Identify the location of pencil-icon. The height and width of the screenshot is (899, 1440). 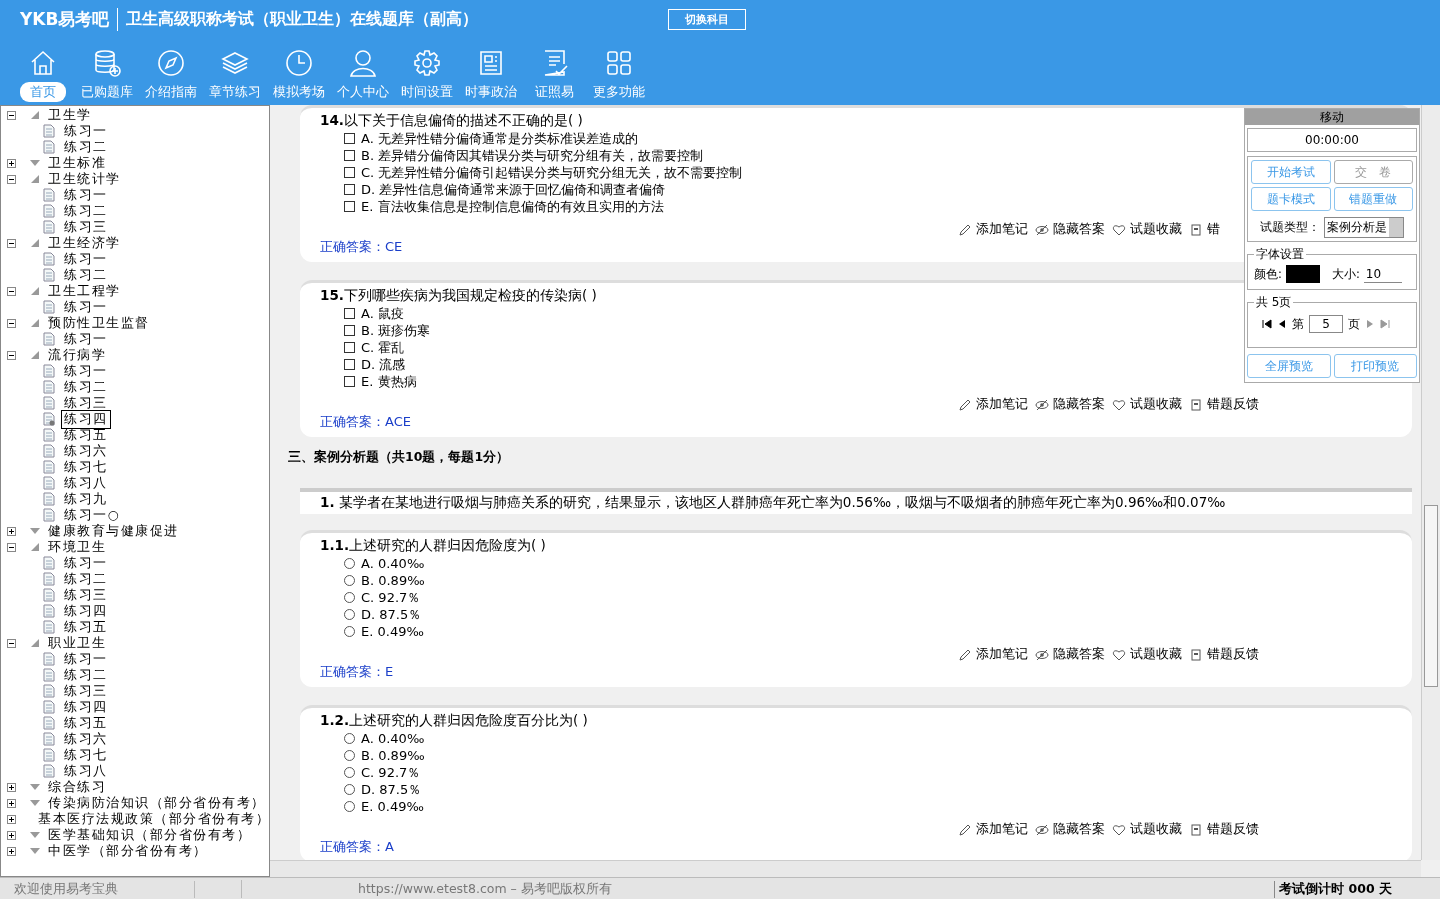
(965, 229).